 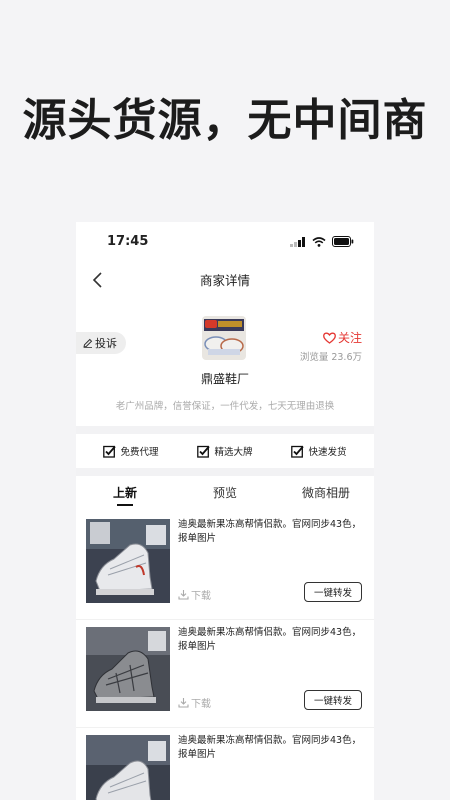 What do you see at coordinates (125, 492) in the screenshot?
I see `tab-new: 上新` at bounding box center [125, 492].